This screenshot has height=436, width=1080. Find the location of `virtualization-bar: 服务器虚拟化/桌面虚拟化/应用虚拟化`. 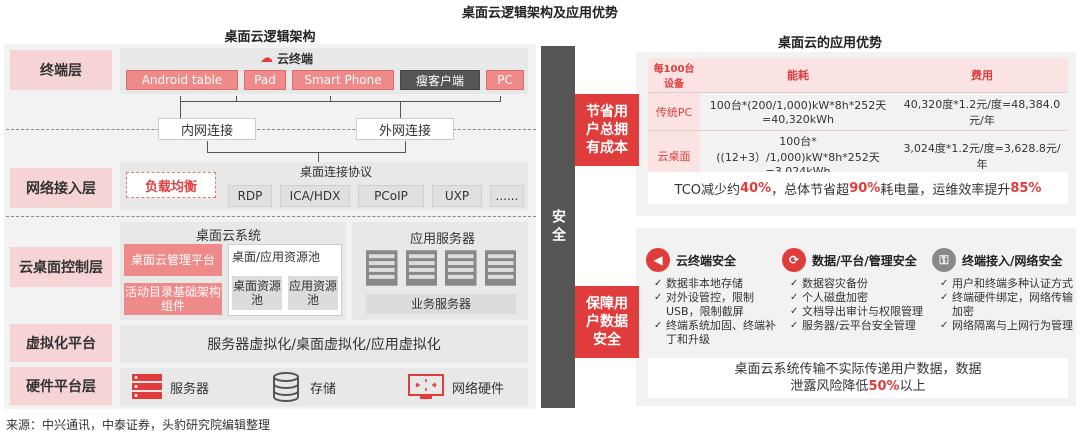

virtualization-bar: 服务器虚拟化/桌面虚拟化/应用虚拟化 is located at coordinates (324, 344).